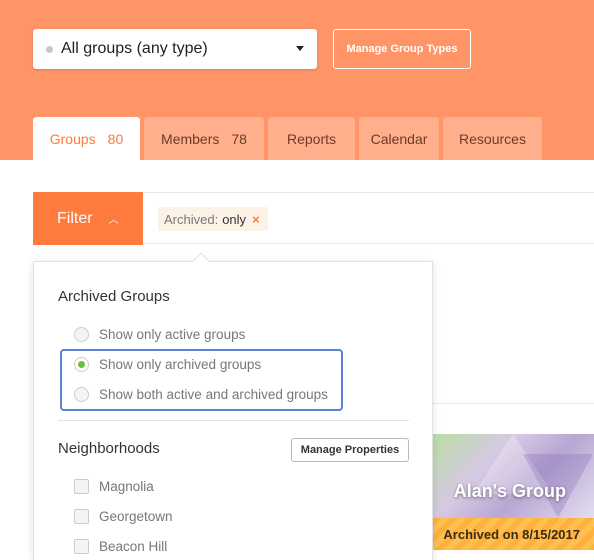 The height and width of the screenshot is (560, 594). I want to click on neighborhood-checkbox-georgetown: Georgetown, so click(123, 516).